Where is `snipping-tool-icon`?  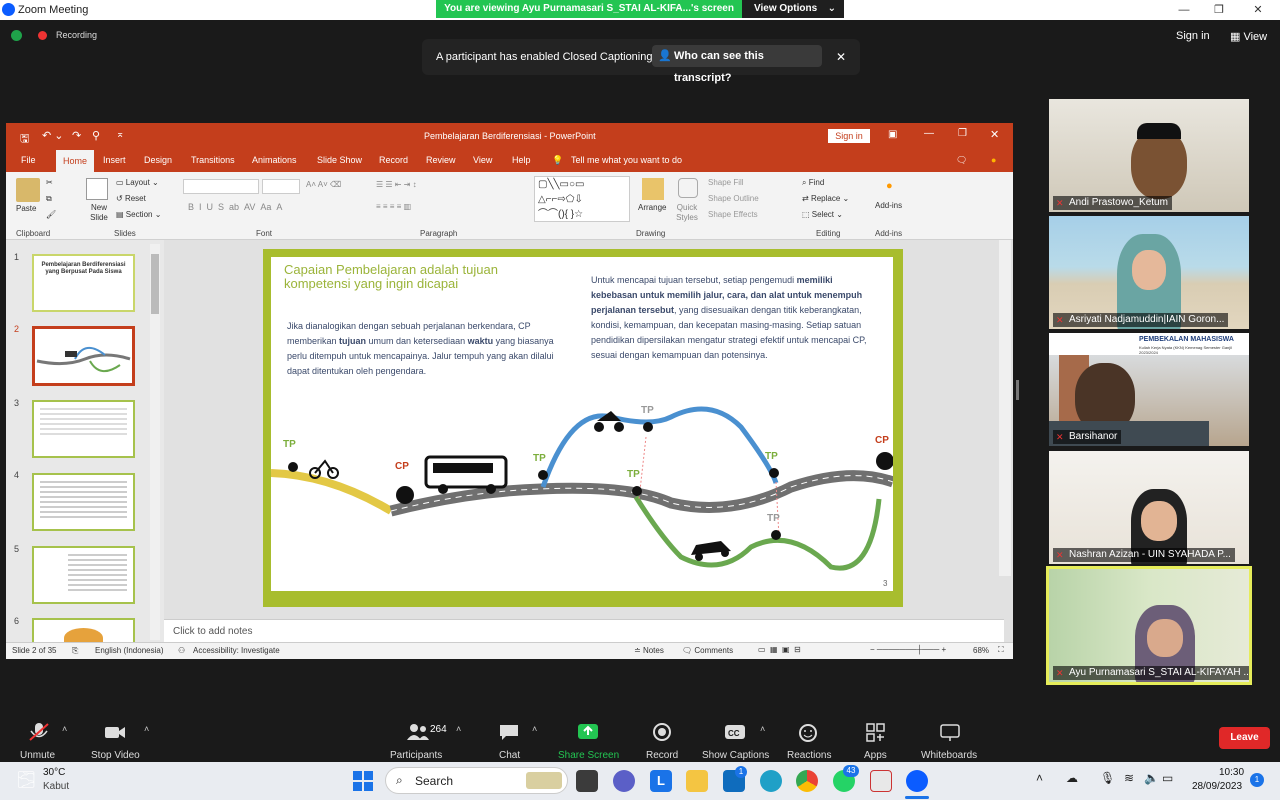
snipping-tool-icon is located at coordinates (881, 781).